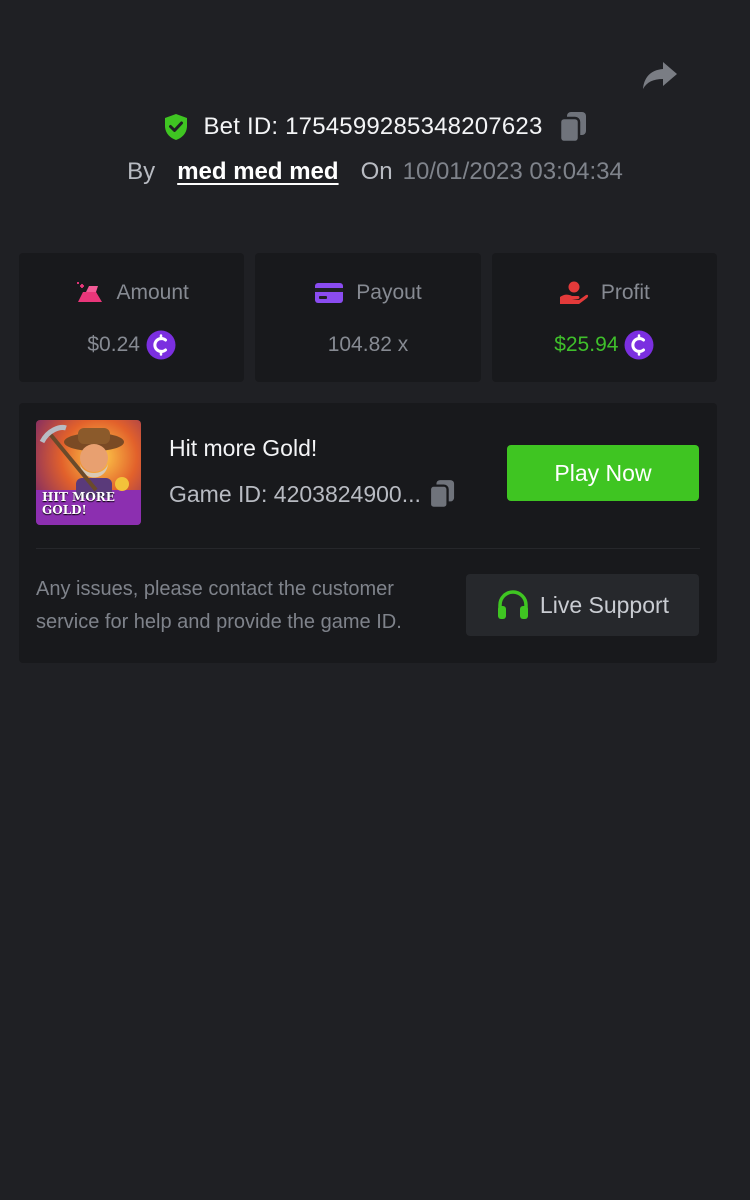 The width and height of the screenshot is (750, 1200). What do you see at coordinates (88, 472) in the screenshot?
I see `game-thumbnail: HIT MORE GOLD!` at bounding box center [88, 472].